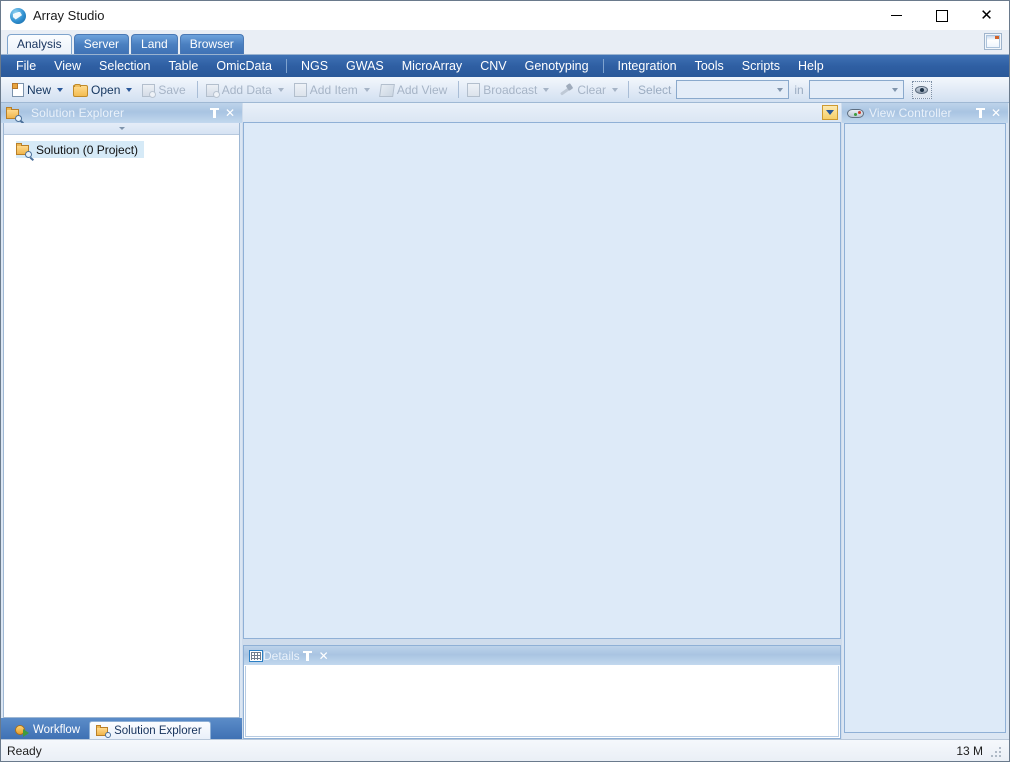 Image resolution: width=1010 pixels, height=762 pixels. I want to click on new-button: New, so click(37, 90).